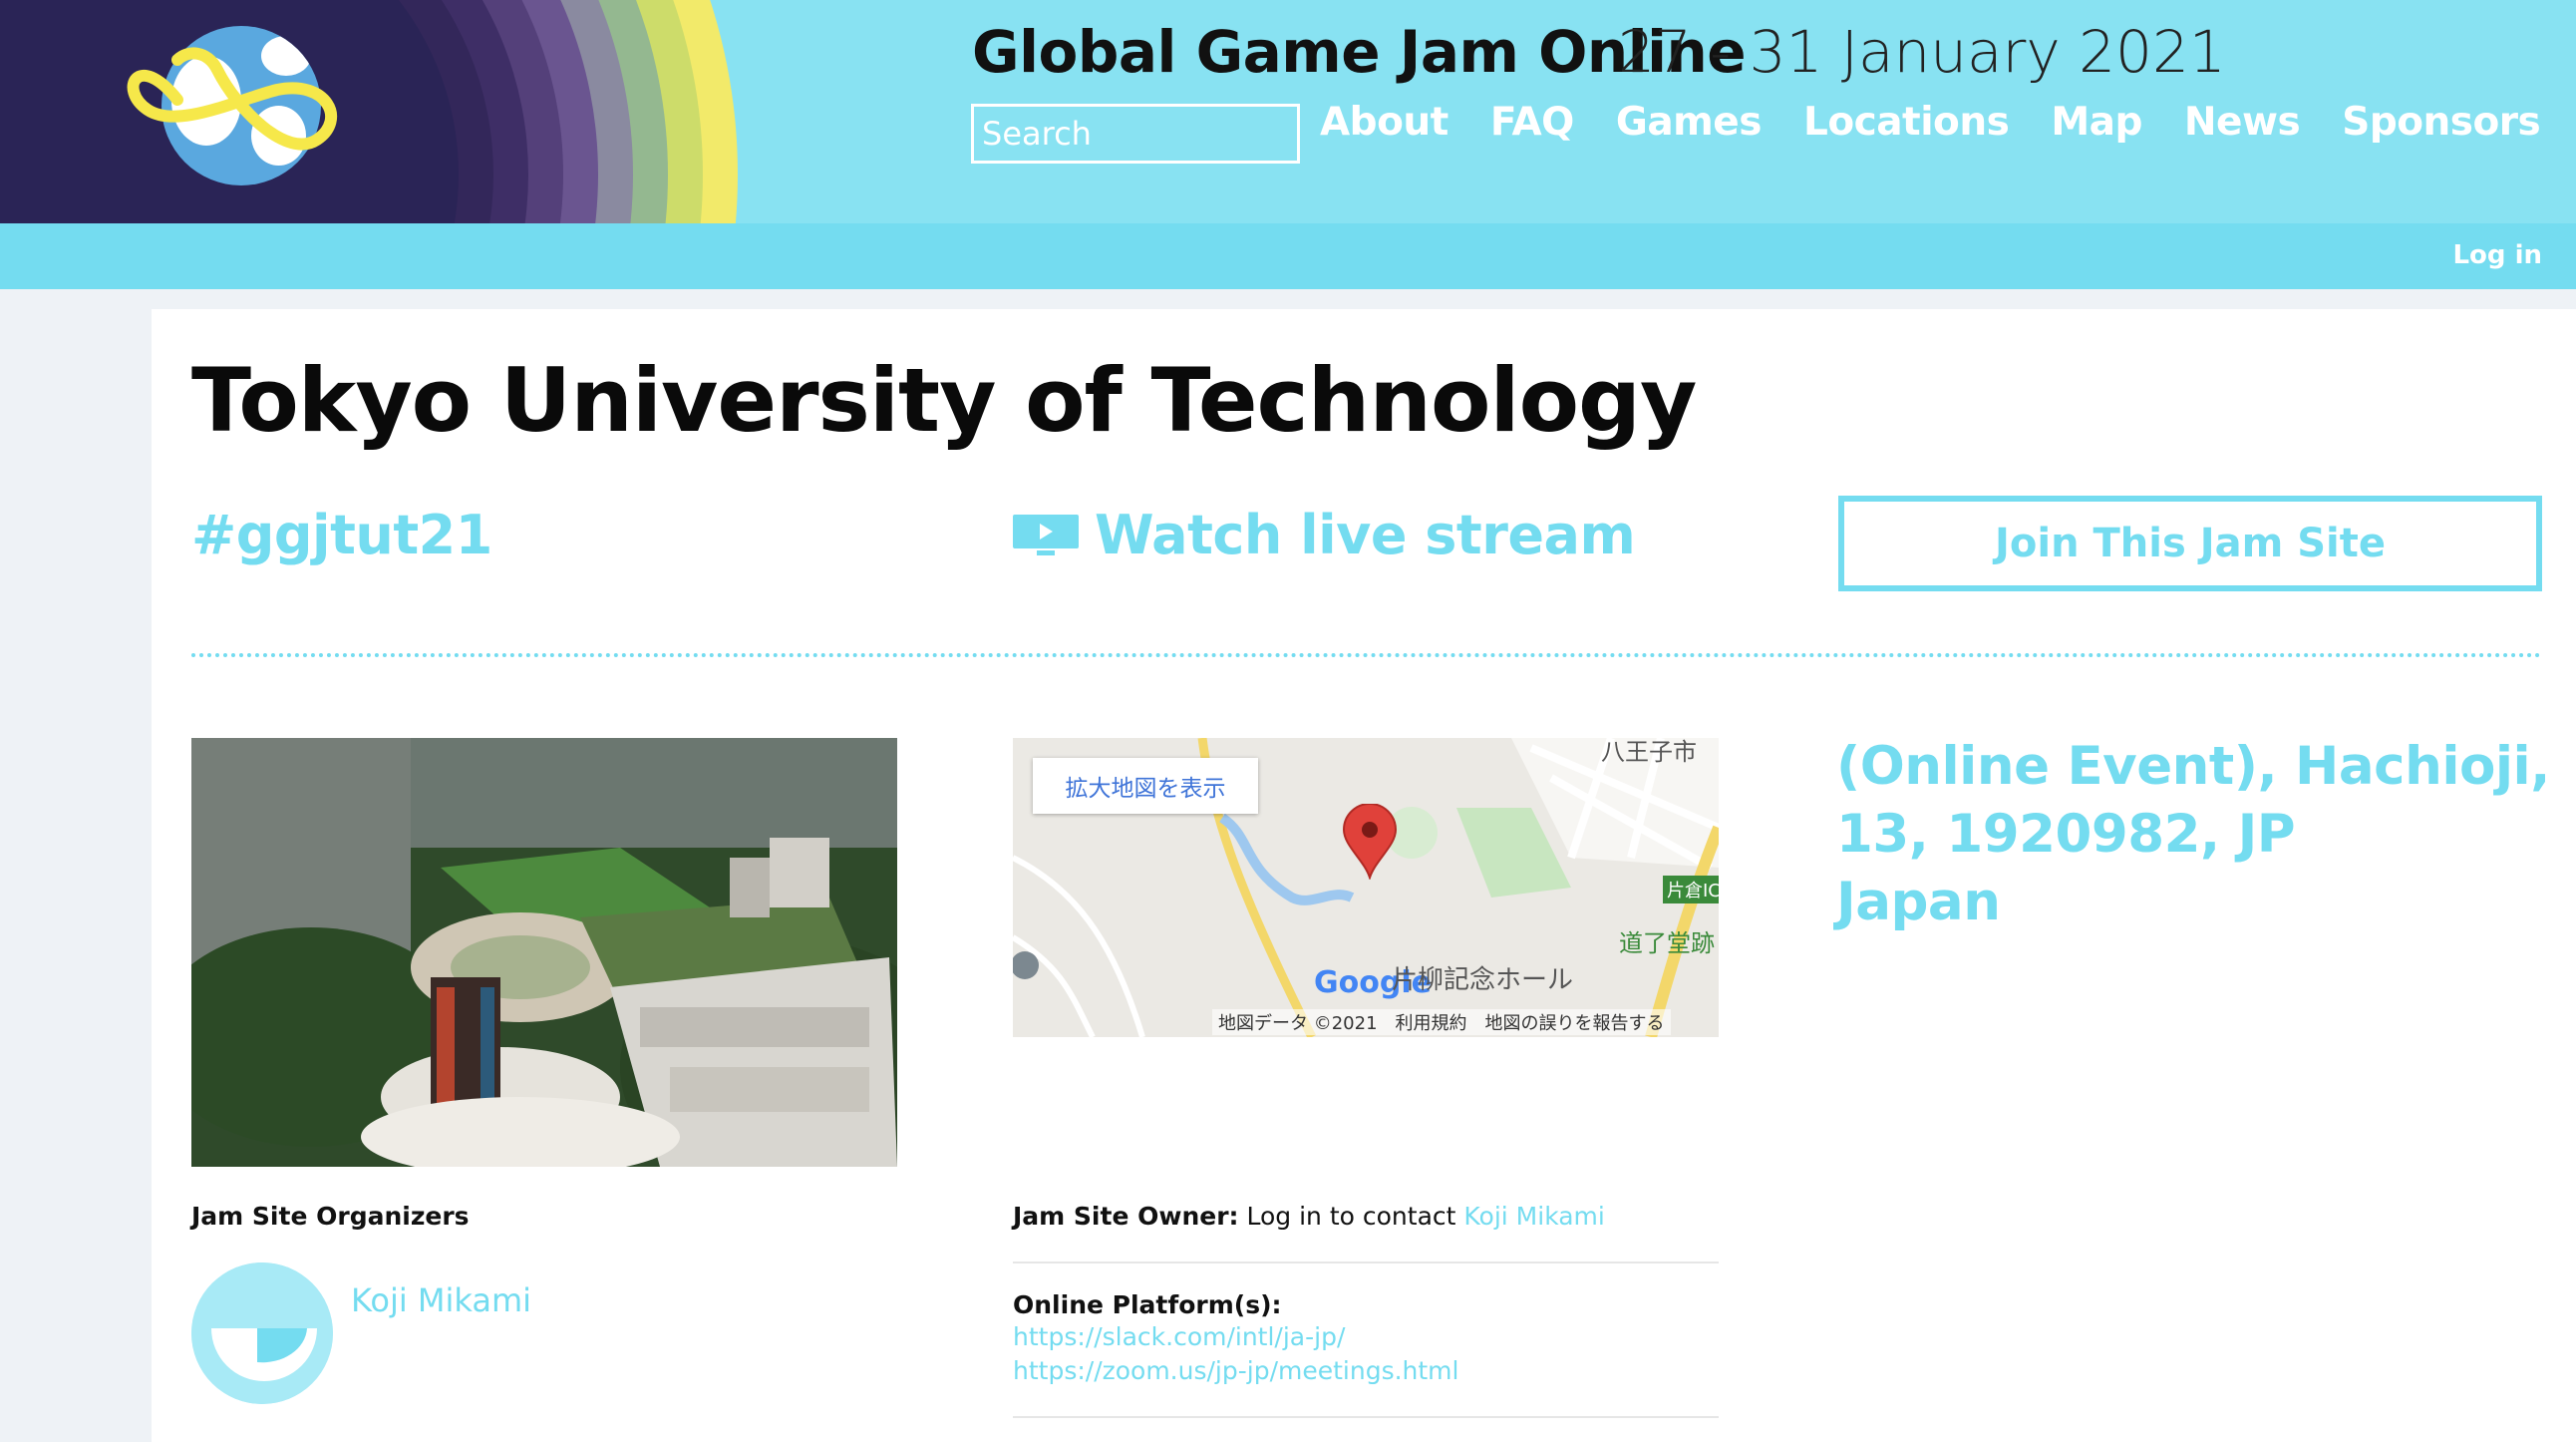 This screenshot has height=1442, width=2576. What do you see at coordinates (1366, 655) in the screenshot?
I see `section-divider` at bounding box center [1366, 655].